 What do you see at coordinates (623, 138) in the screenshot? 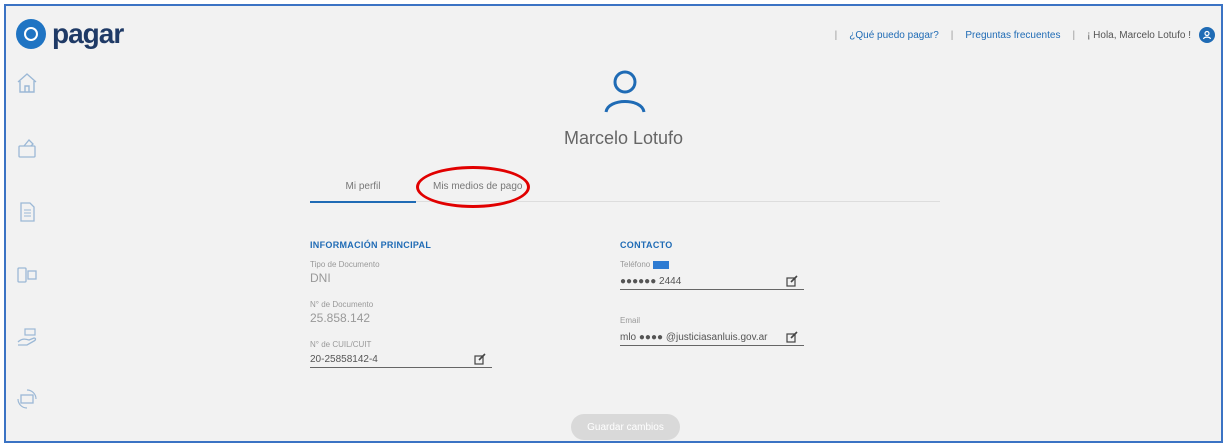
I see `profile-name: Marcelo Lotufo` at bounding box center [623, 138].